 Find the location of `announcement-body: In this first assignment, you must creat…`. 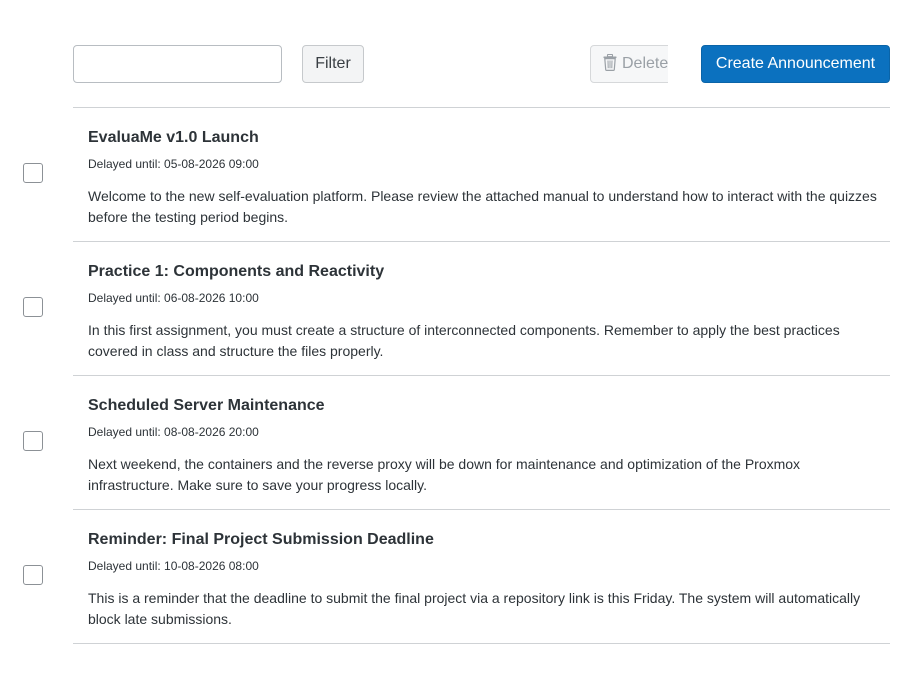

announcement-body: In this first assignment, you must creat… is located at coordinates (464, 340).